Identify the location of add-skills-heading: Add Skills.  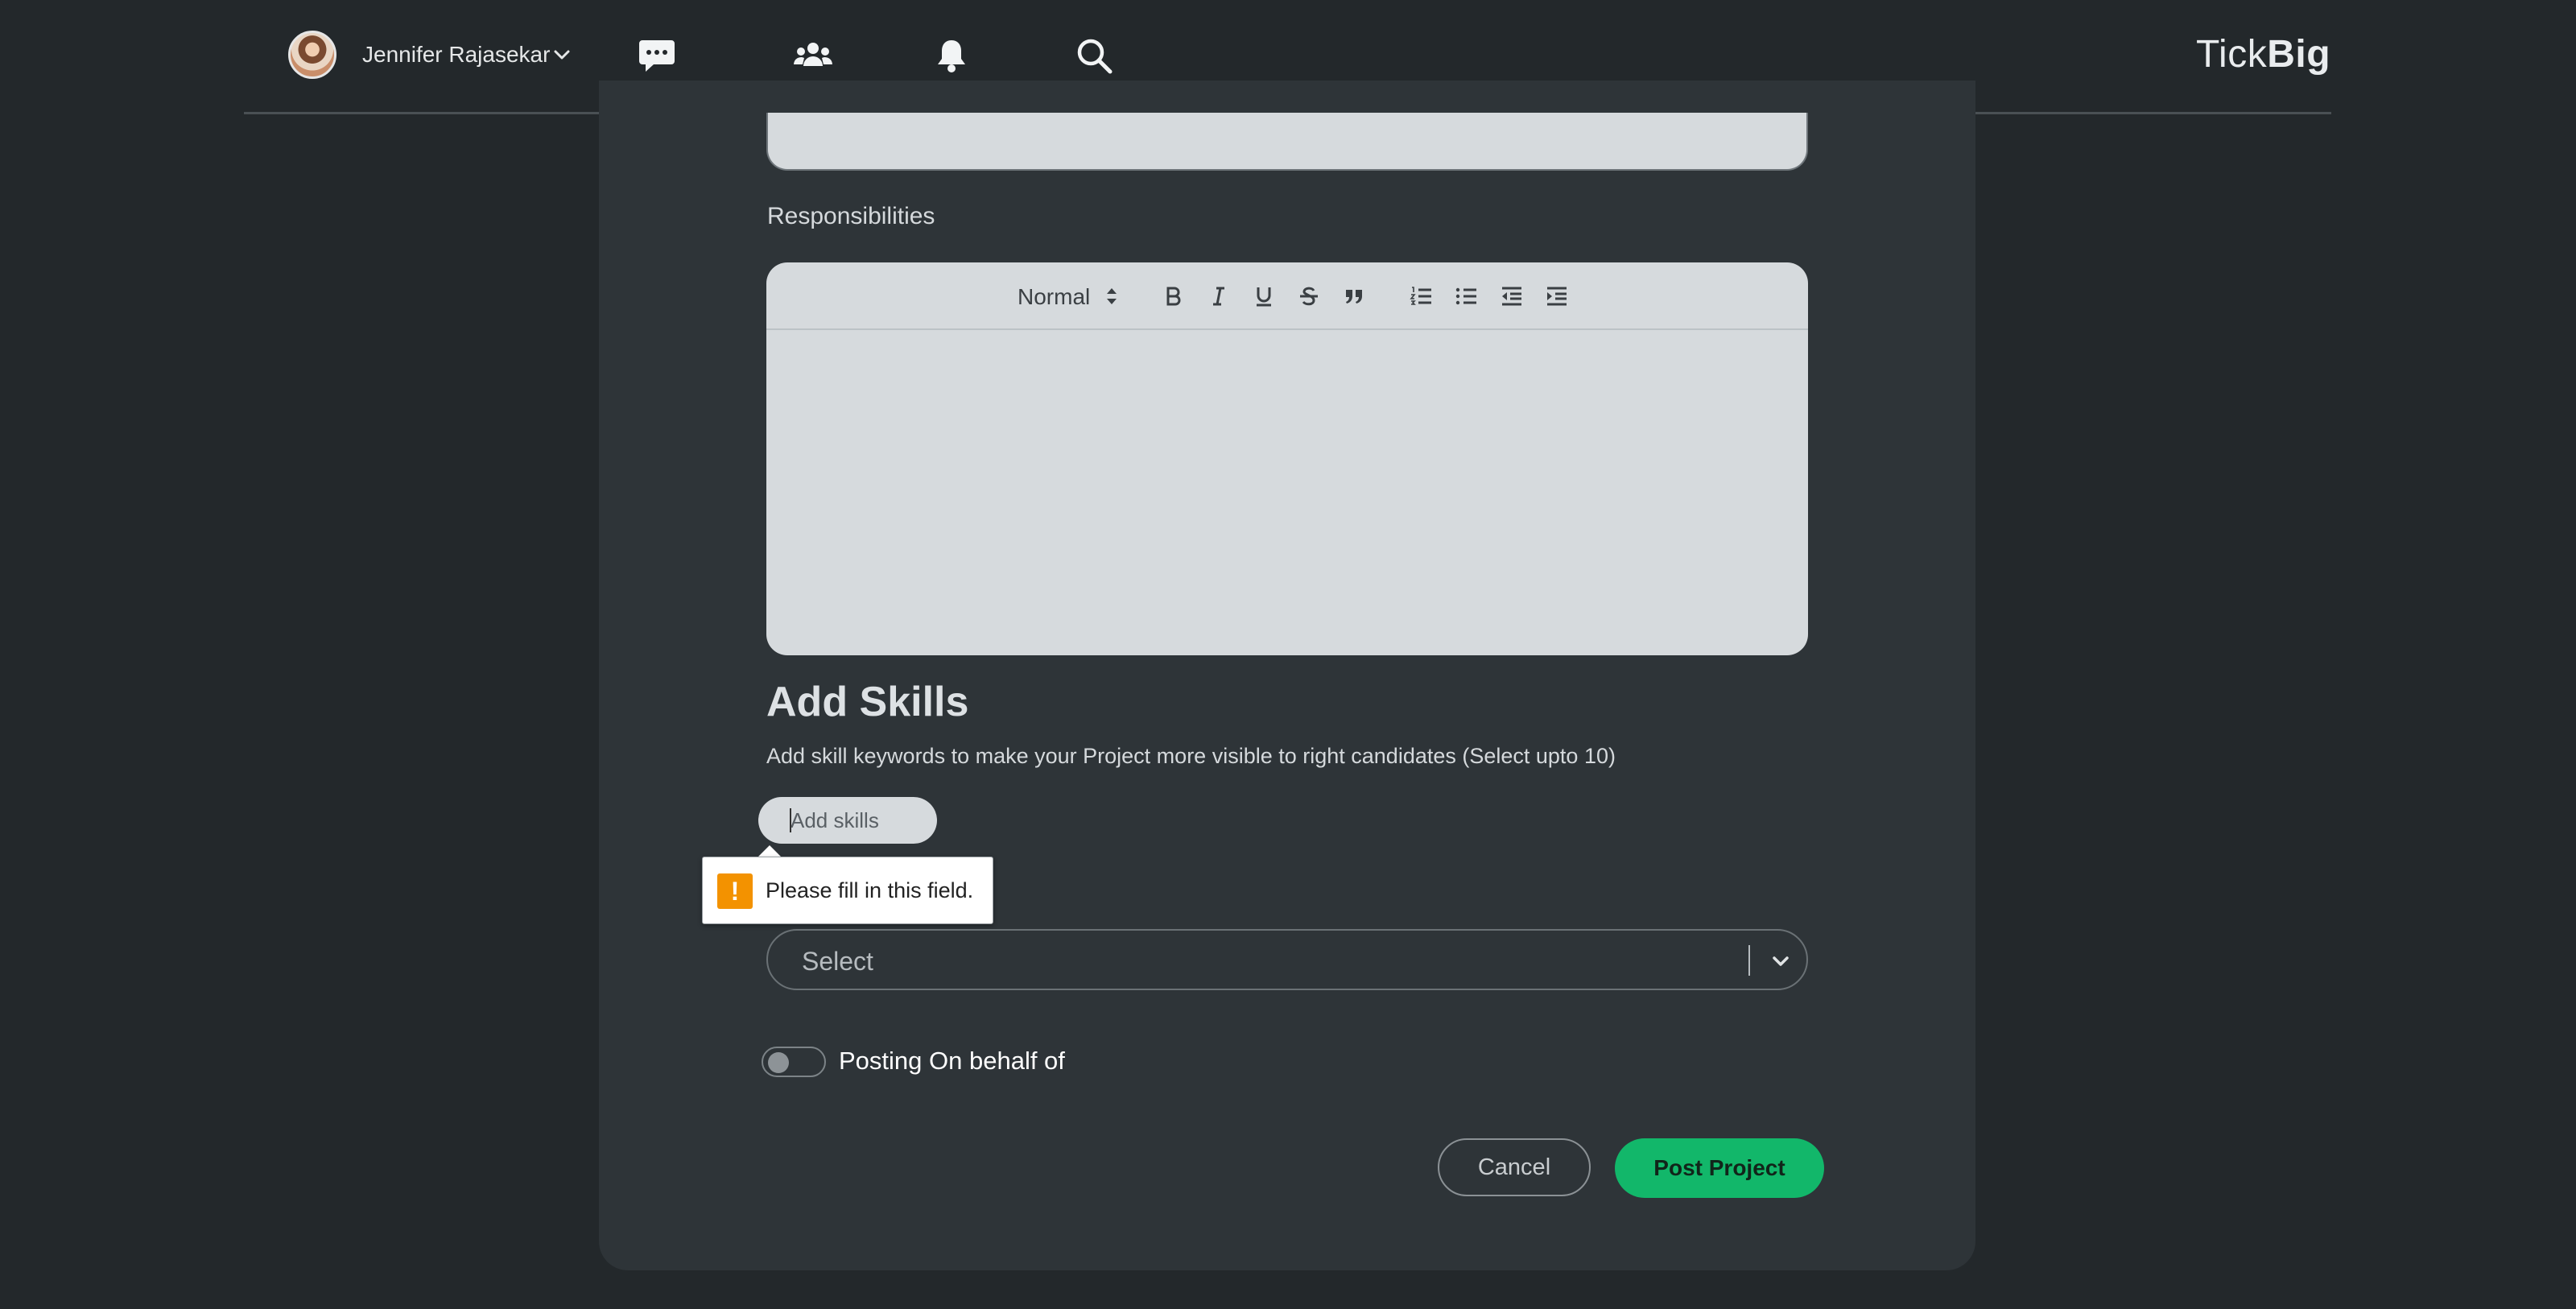
(867, 702).